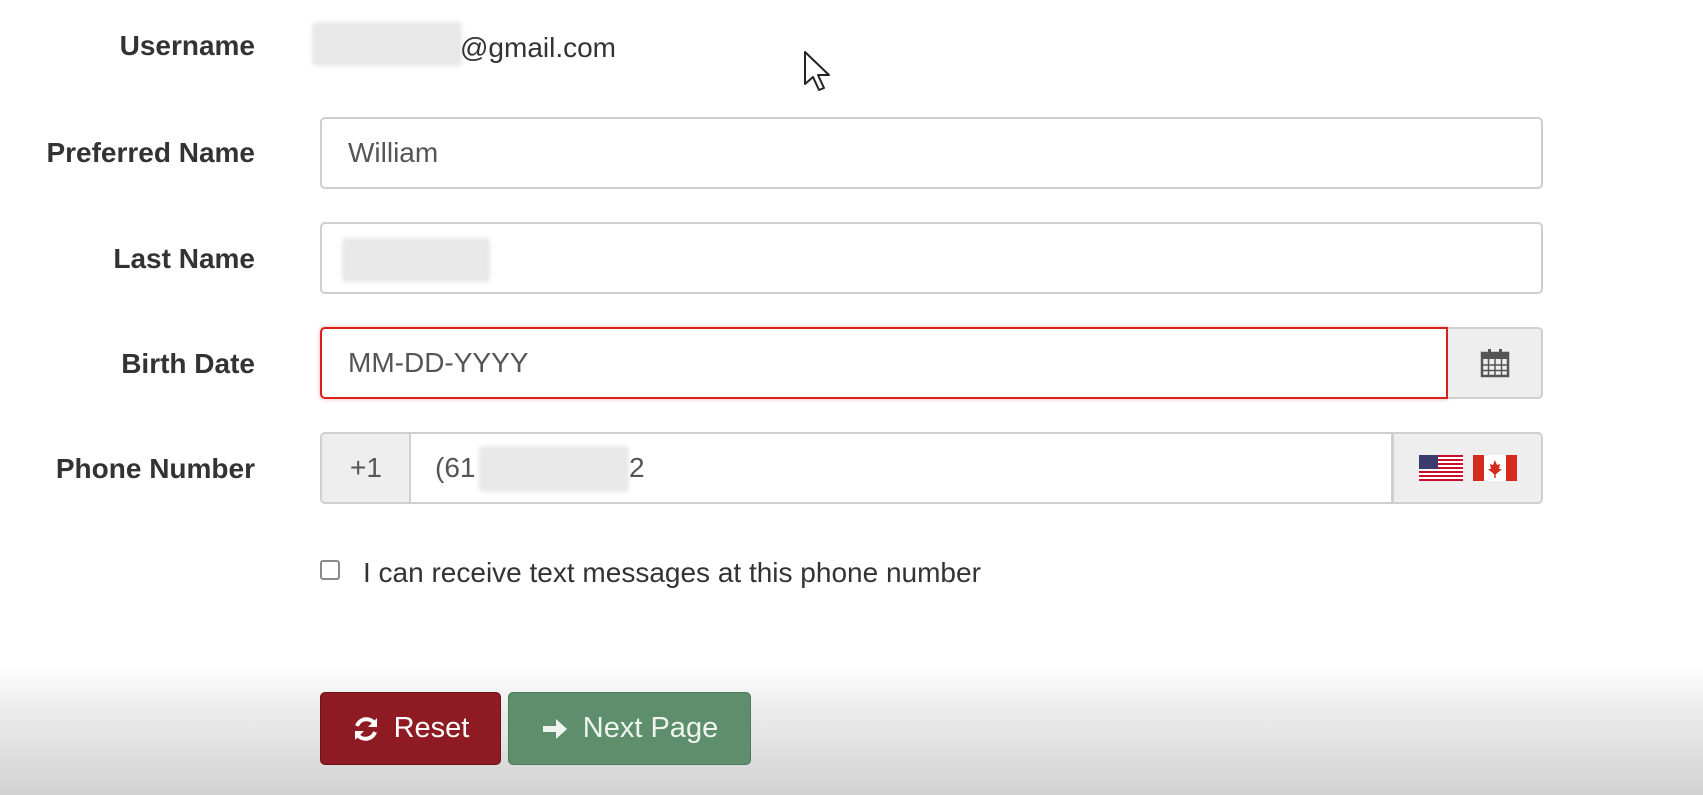 This screenshot has height=795, width=1703. Describe the element at coordinates (901, 468) in the screenshot. I see `phone-number-input: (61 2` at that location.